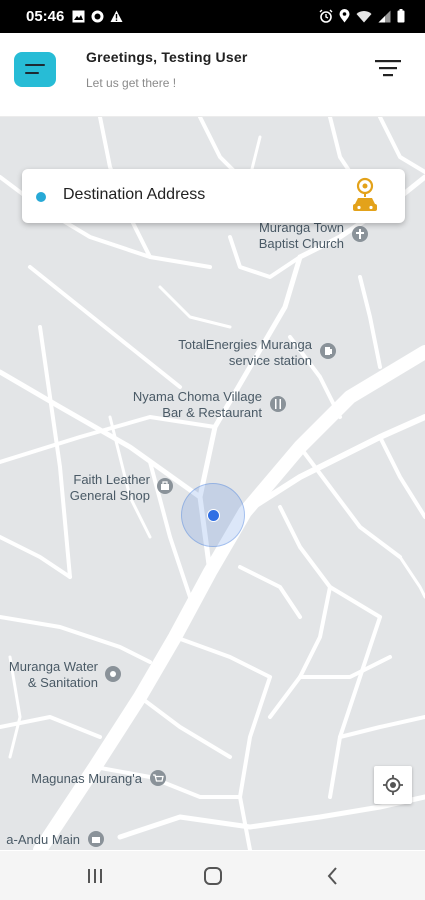 The width and height of the screenshot is (425, 900). I want to click on system-navigation-bar, so click(212, 875).